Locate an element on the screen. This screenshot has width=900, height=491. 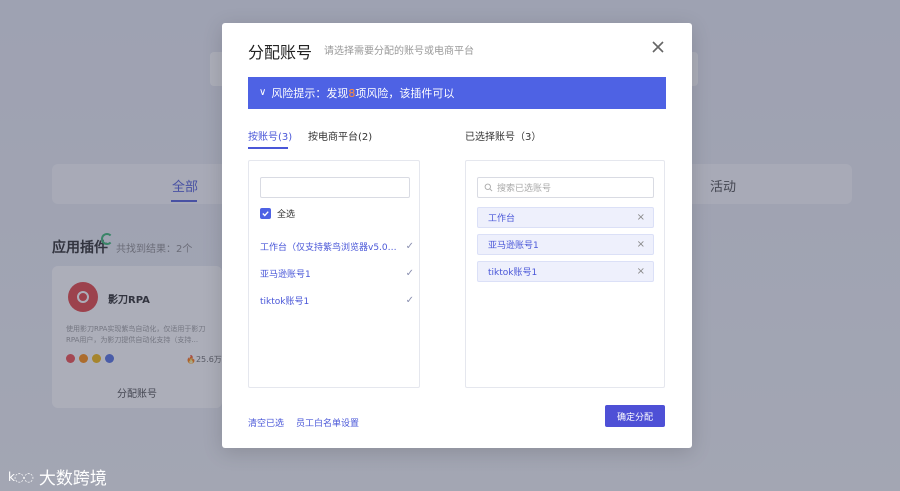
selected-search-placeholder: 搜索已选账号 is located at coordinates (524, 189).